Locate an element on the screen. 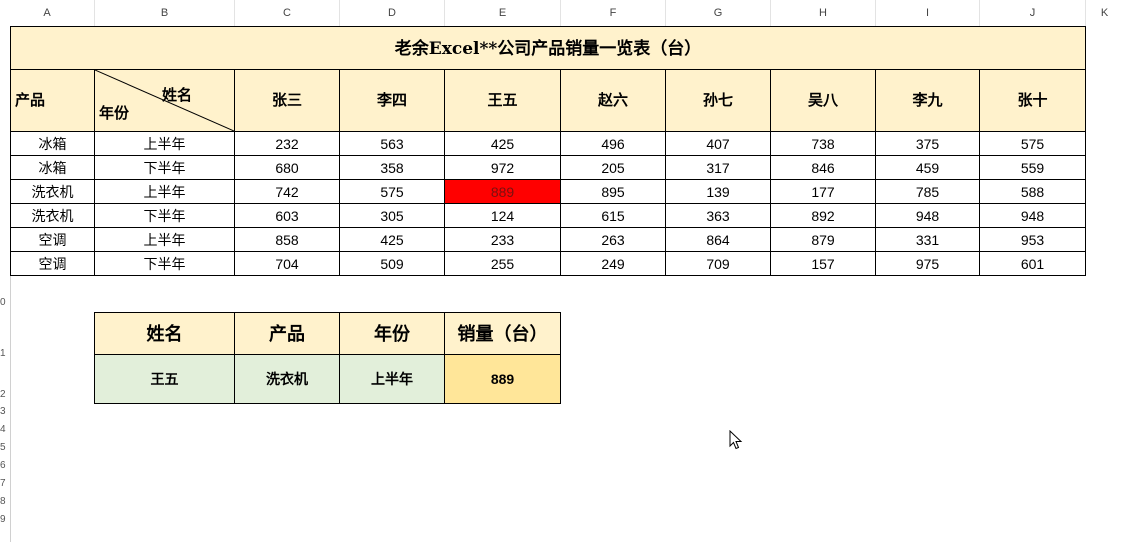 The height and width of the screenshot is (542, 1123). column-header-E: E is located at coordinates (503, 13).